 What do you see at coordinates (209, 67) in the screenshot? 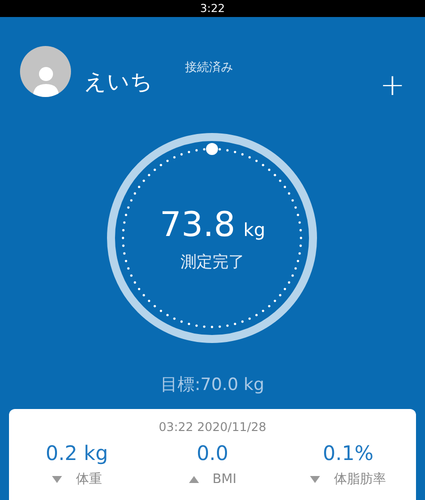
I see `connection-status: 接続済み` at bounding box center [209, 67].